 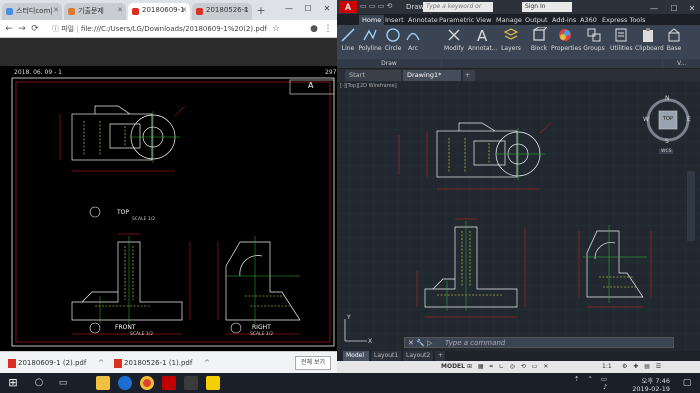 What do you see at coordinates (691, 206) in the screenshot?
I see `navigation-bar` at bounding box center [691, 206].